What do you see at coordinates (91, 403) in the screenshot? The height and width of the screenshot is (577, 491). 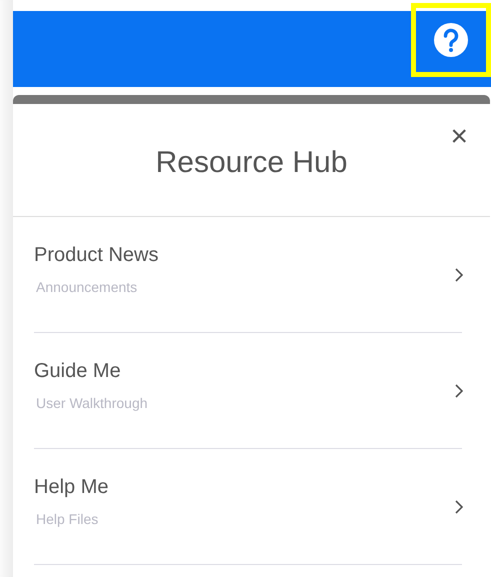 I see `item-subtitle: User Walkthrough` at bounding box center [91, 403].